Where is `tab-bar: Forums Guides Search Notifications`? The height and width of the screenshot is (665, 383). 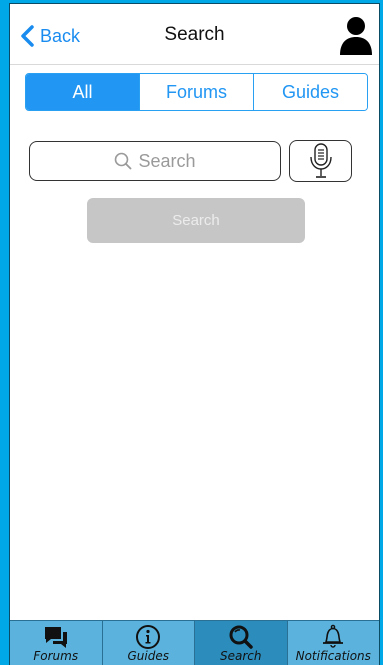 tab-bar: Forums Guides Search Notifications is located at coordinates (194, 642).